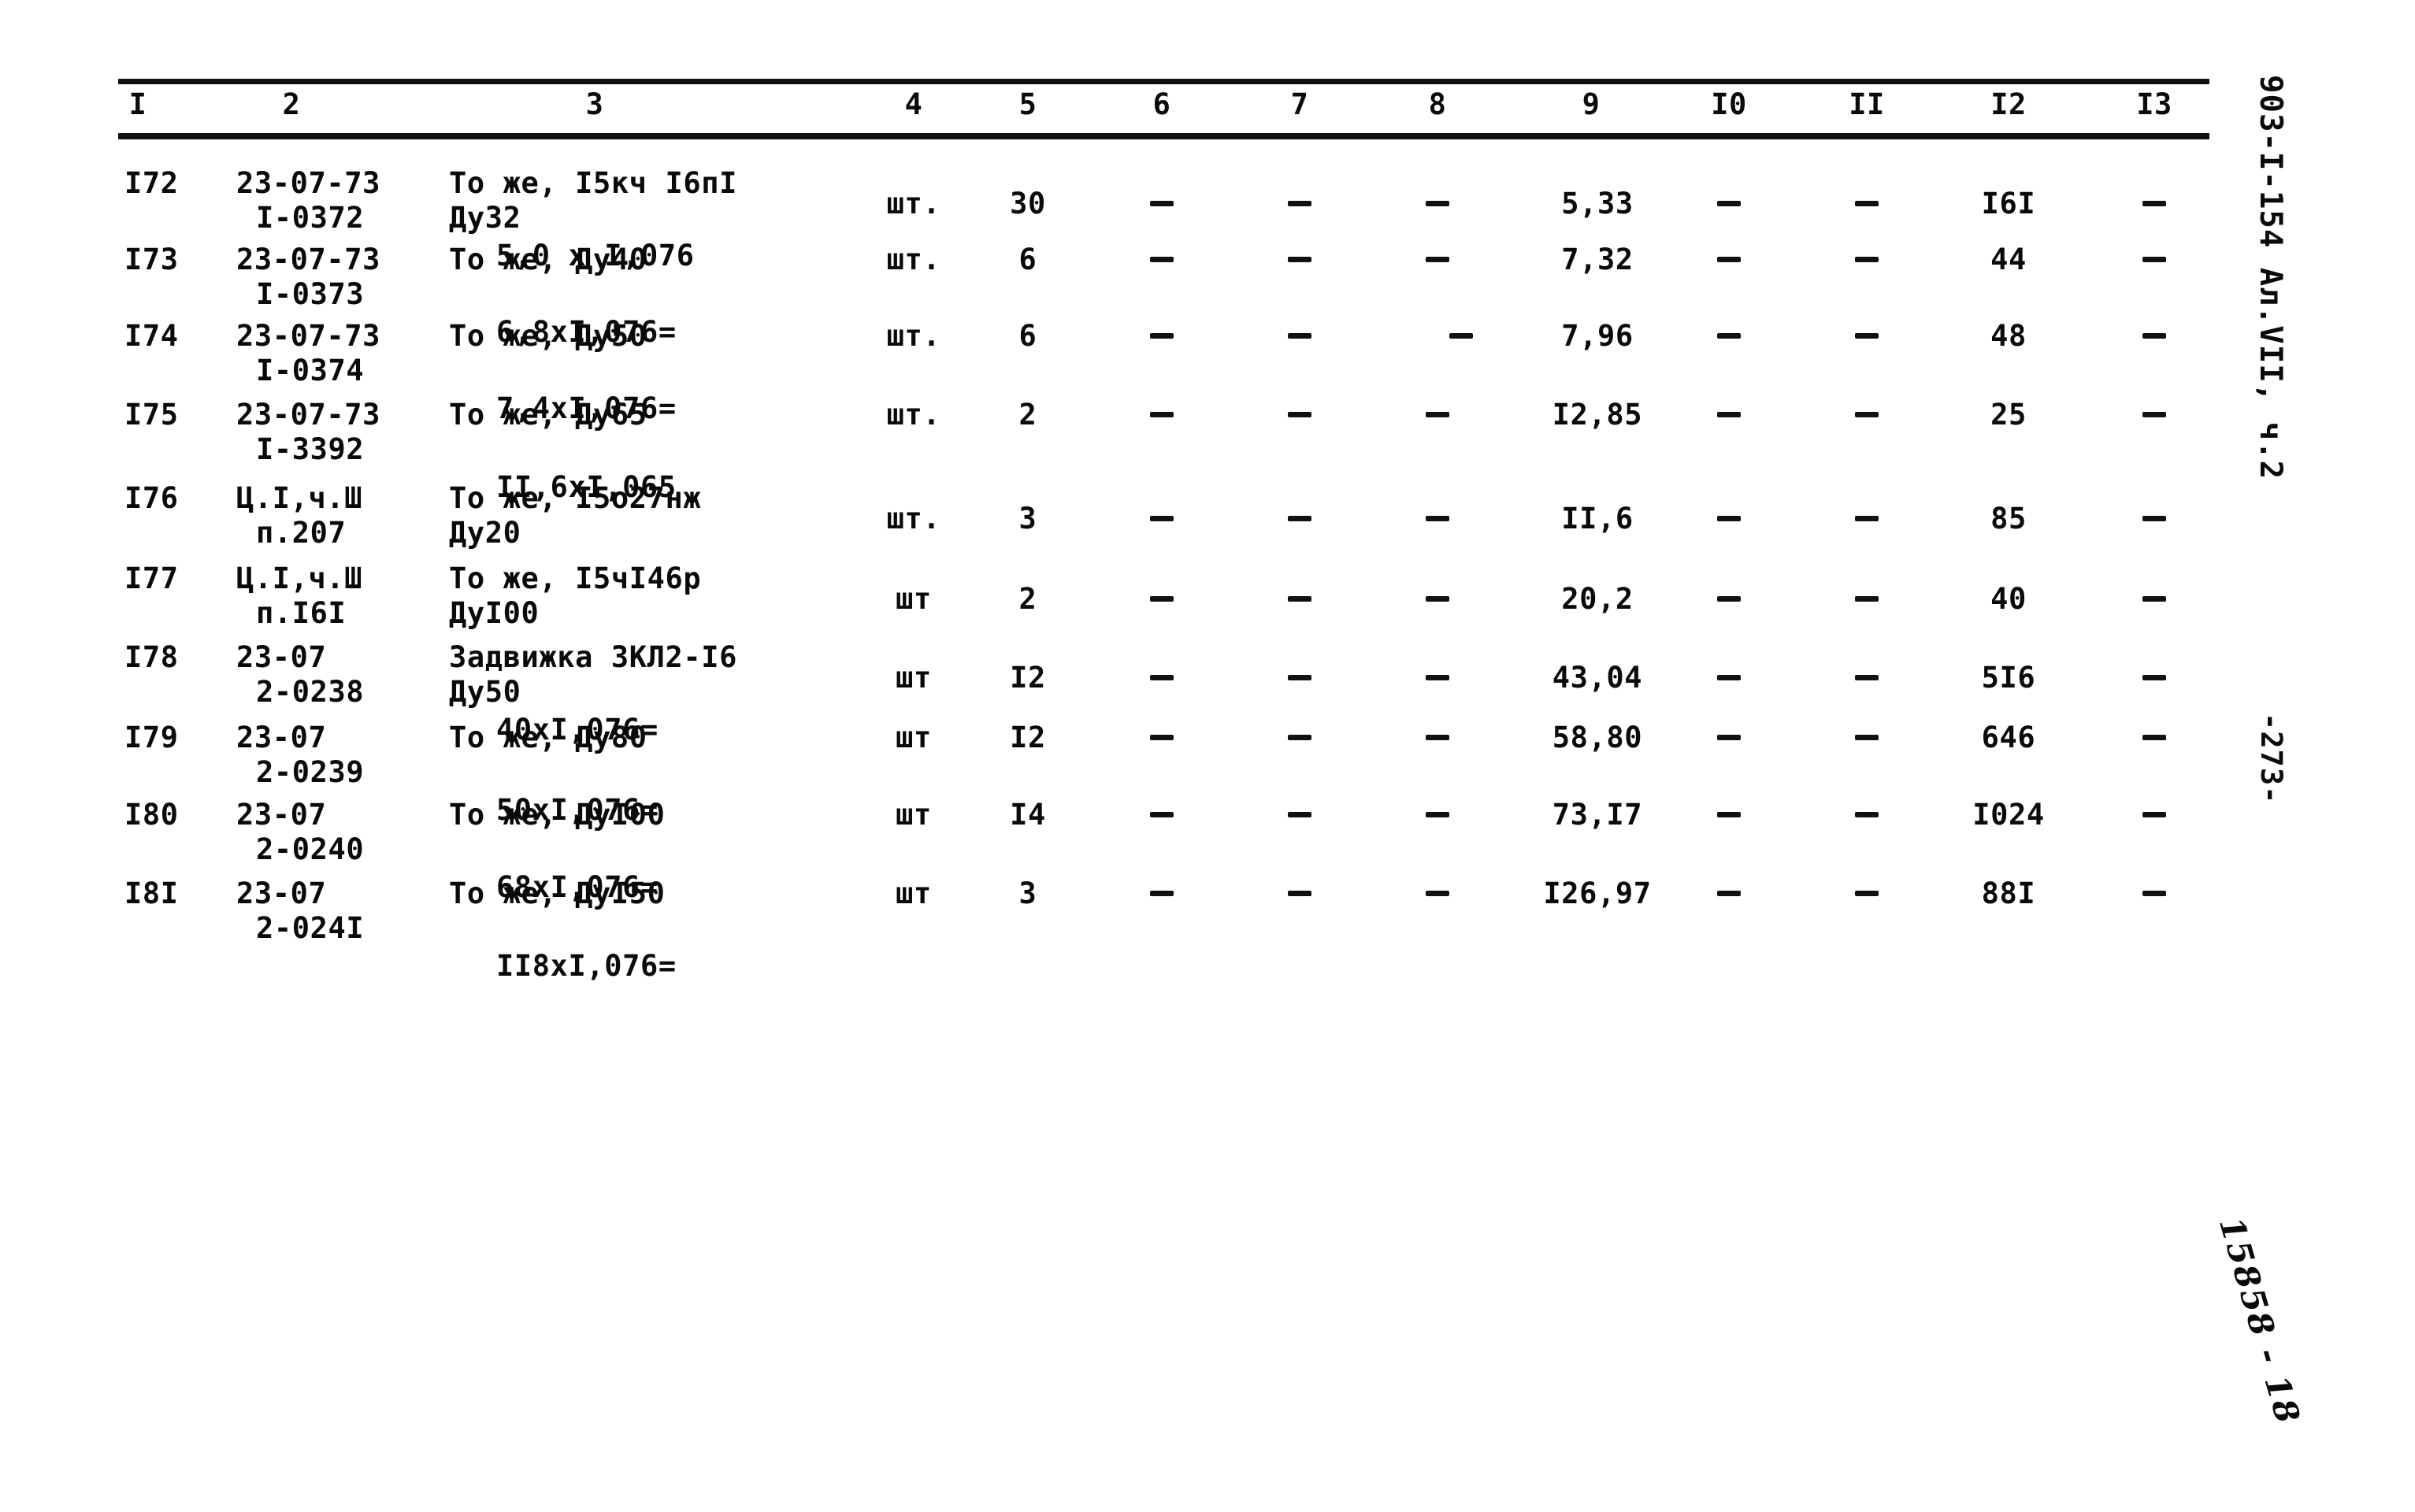 The image size is (2415, 1512). Describe the element at coordinates (1598, 415) in the screenshot. I see `row-col9-value: I2,85` at that location.